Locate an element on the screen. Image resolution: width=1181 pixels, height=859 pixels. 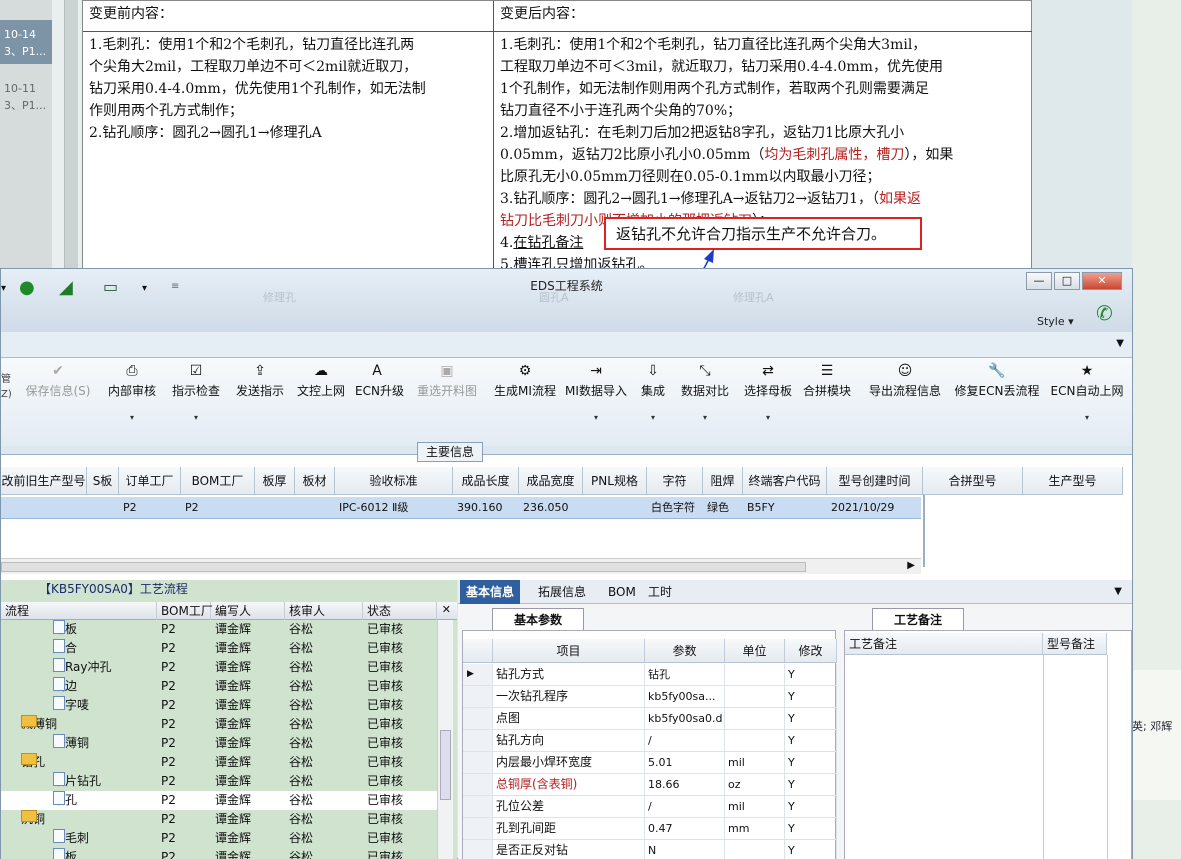
table-row: 一次钻孔程序 kb5fy00sa... Y is located at coordinates (650, 697).